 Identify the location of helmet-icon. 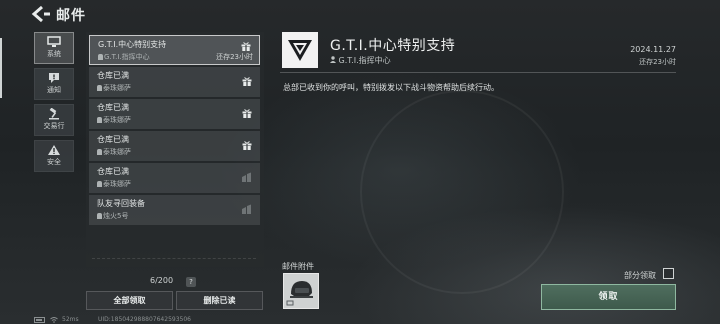
(299, 293).